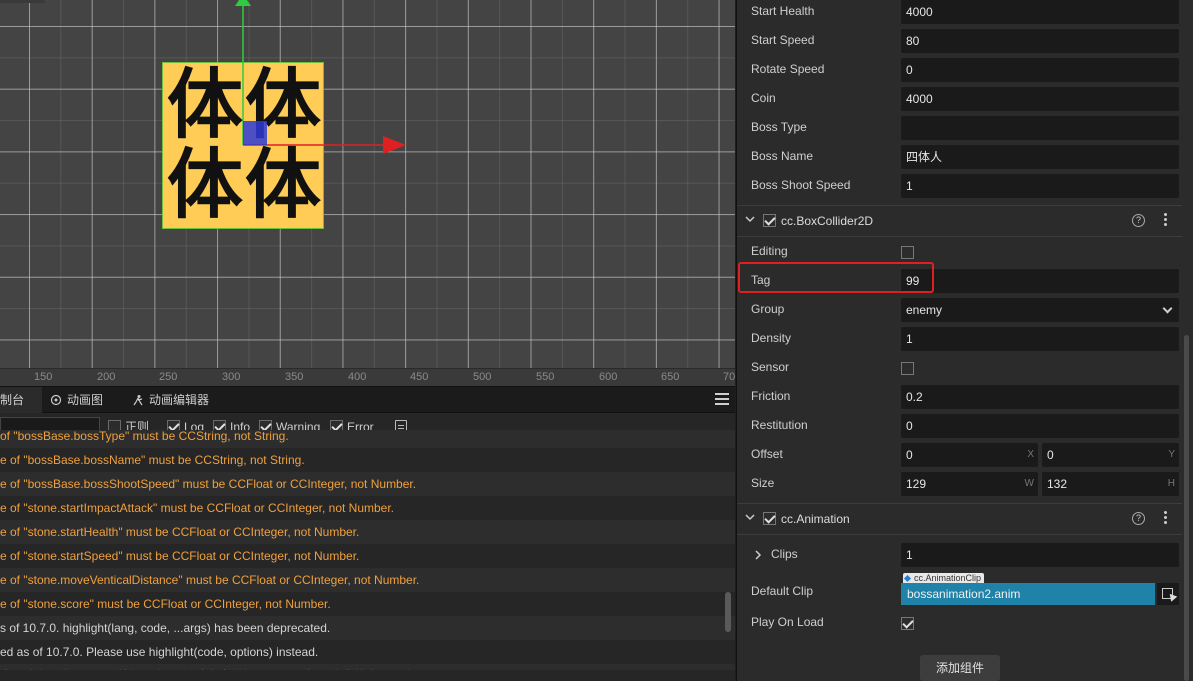  I want to click on prop-label: Sensor, so click(770, 367).